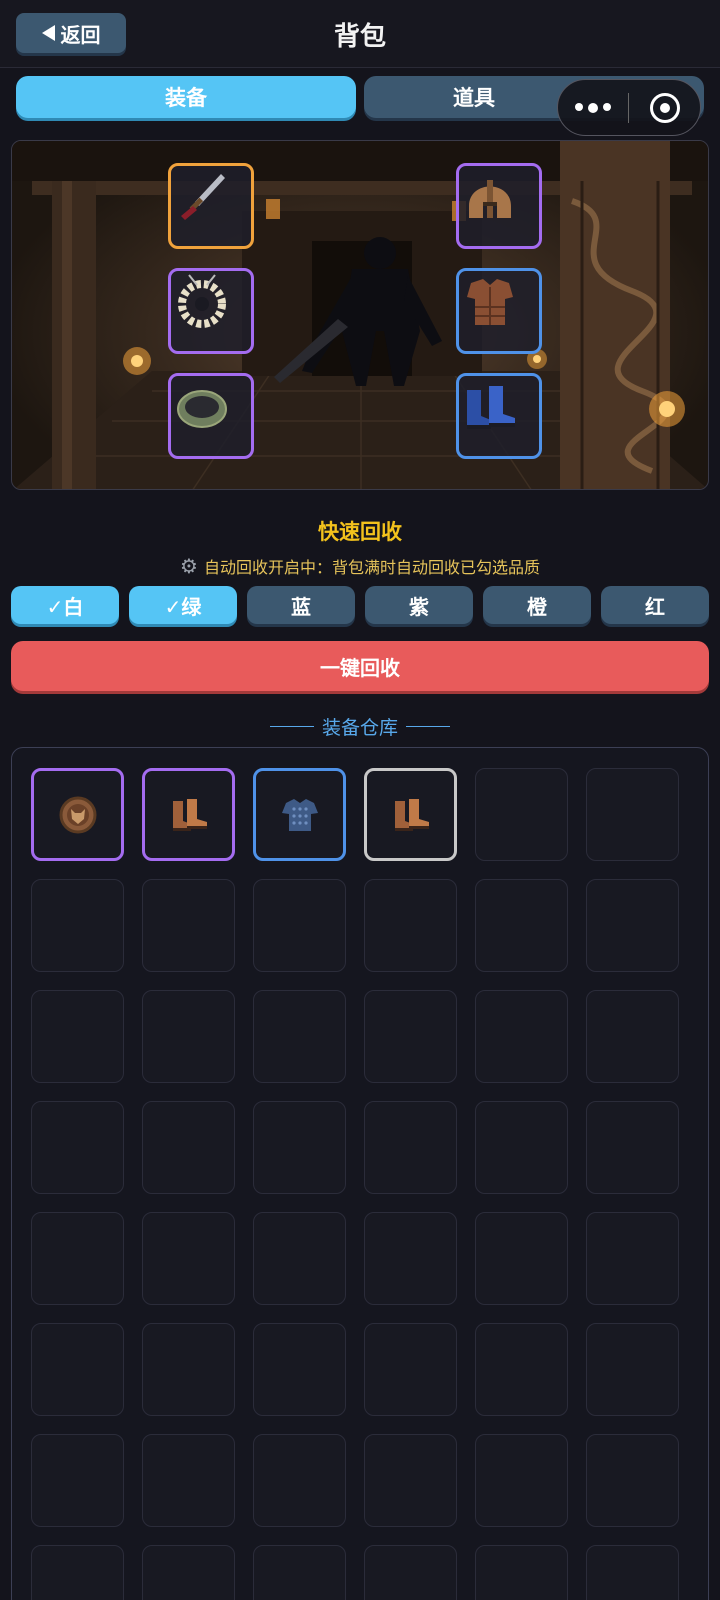 The width and height of the screenshot is (720, 1600). What do you see at coordinates (474, 98) in the screenshot?
I see `tab-items-label: 道具` at bounding box center [474, 98].